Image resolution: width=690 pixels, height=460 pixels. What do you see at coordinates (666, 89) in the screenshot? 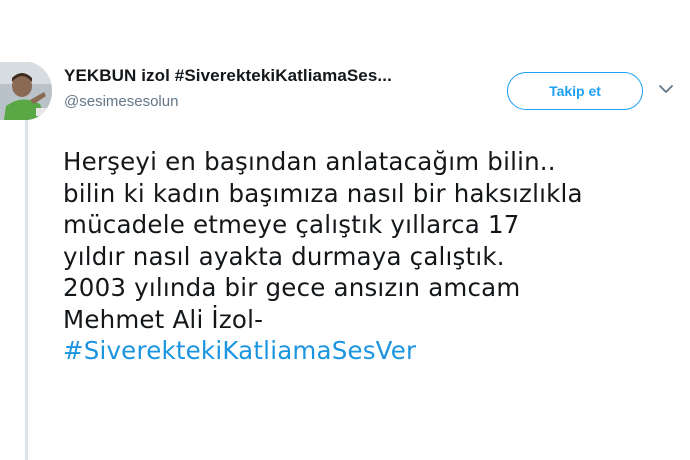
I see `chevron-down-icon` at bounding box center [666, 89].